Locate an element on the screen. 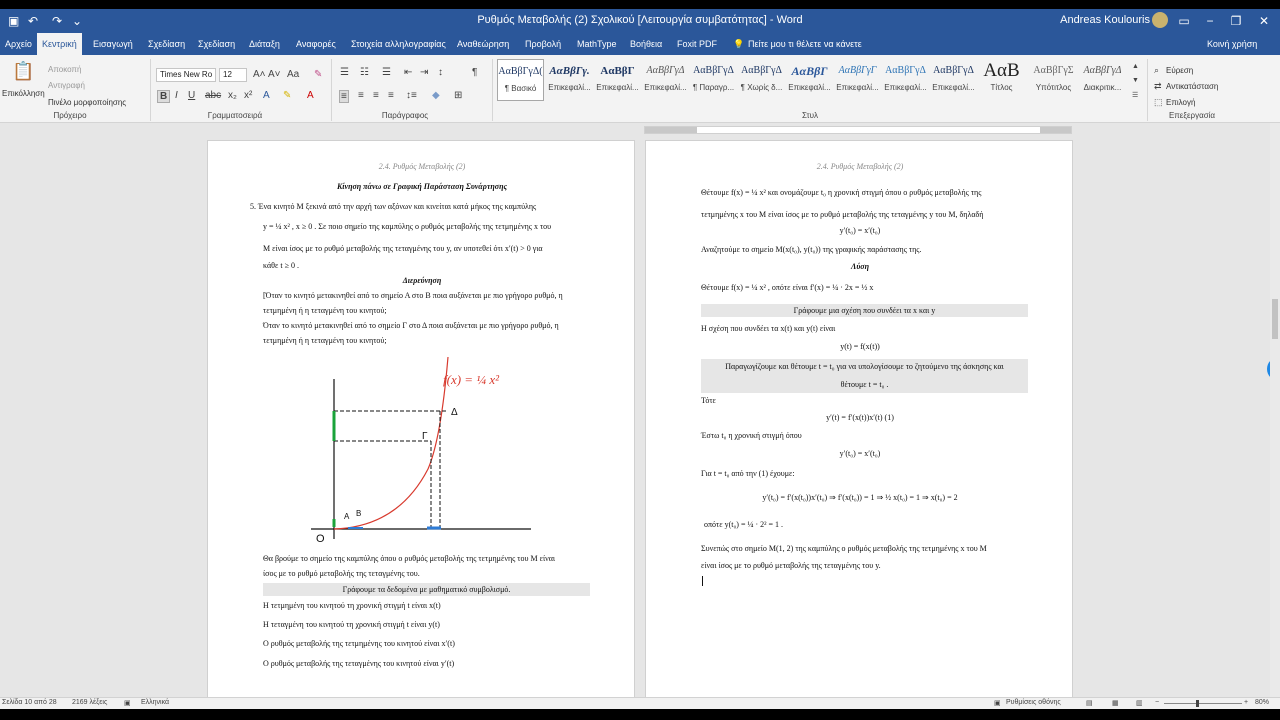  decrease-indent-icon: ⇤ is located at coordinates (408, 72).